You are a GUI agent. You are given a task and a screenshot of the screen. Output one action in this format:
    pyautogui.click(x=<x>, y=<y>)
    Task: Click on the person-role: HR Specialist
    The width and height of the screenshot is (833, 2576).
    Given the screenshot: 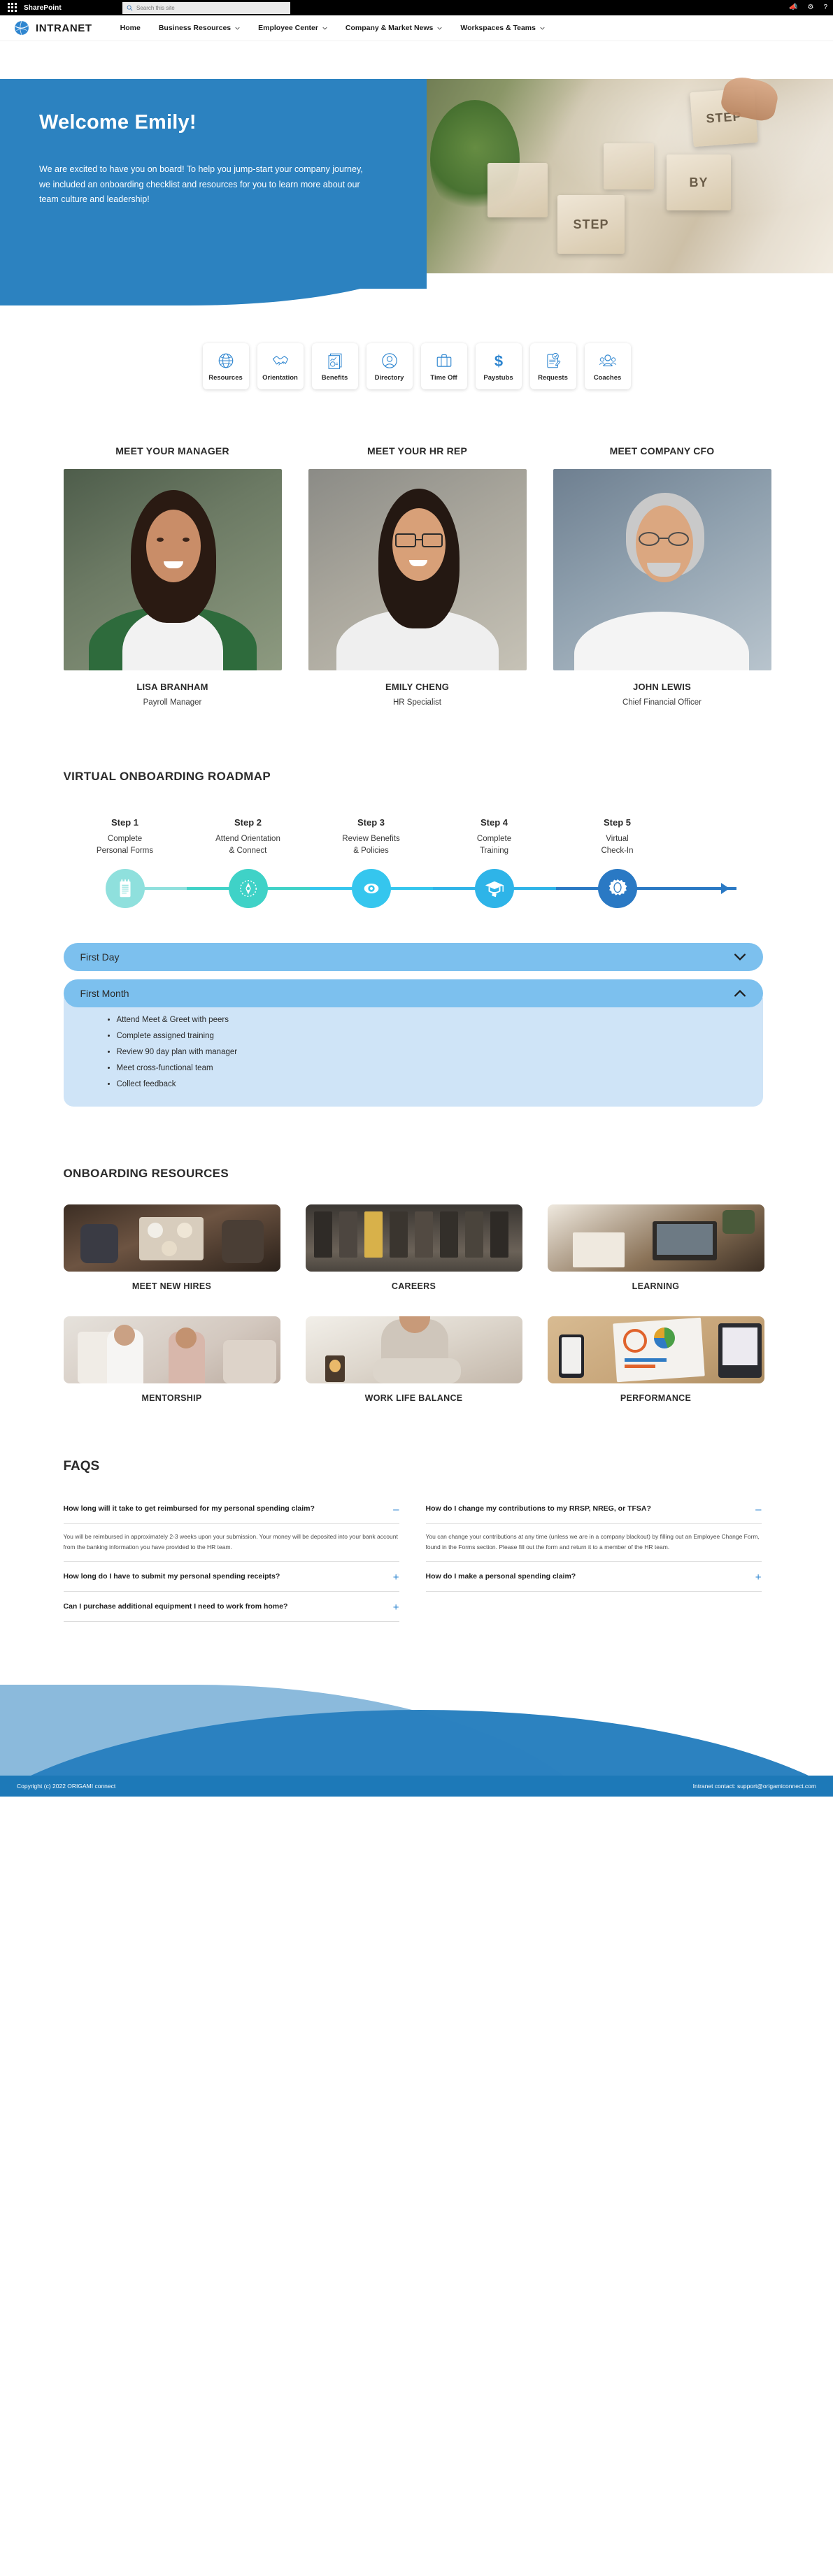 What is the action you would take?
    pyautogui.click(x=417, y=702)
    